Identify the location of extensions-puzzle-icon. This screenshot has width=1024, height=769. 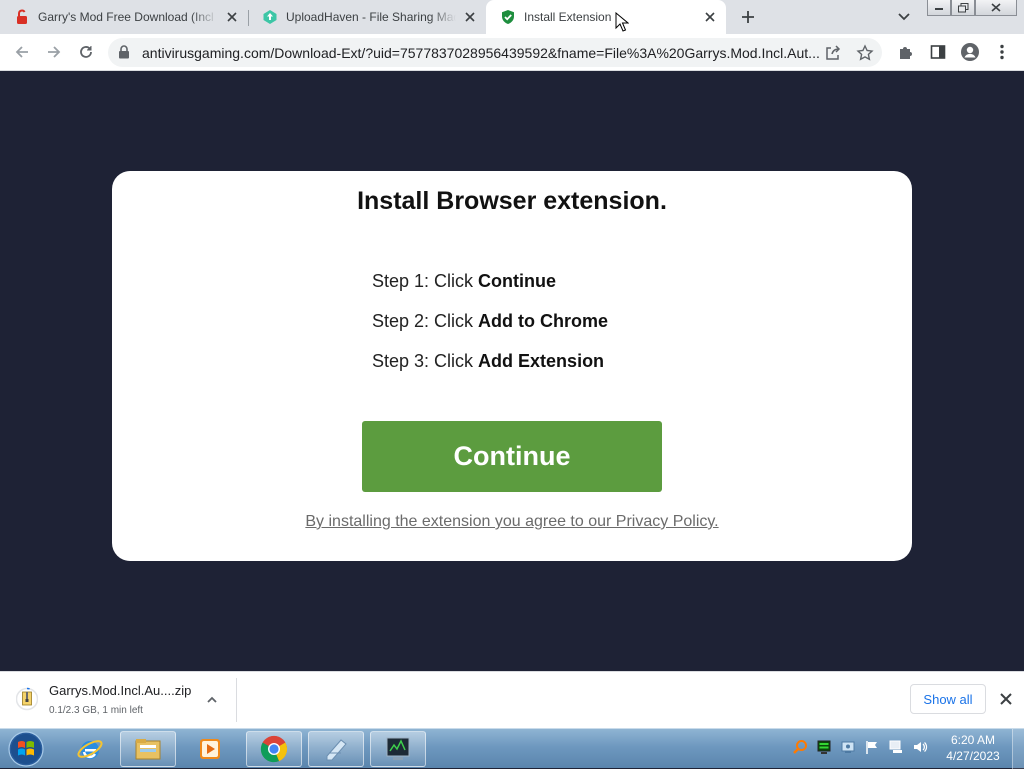
(906, 52).